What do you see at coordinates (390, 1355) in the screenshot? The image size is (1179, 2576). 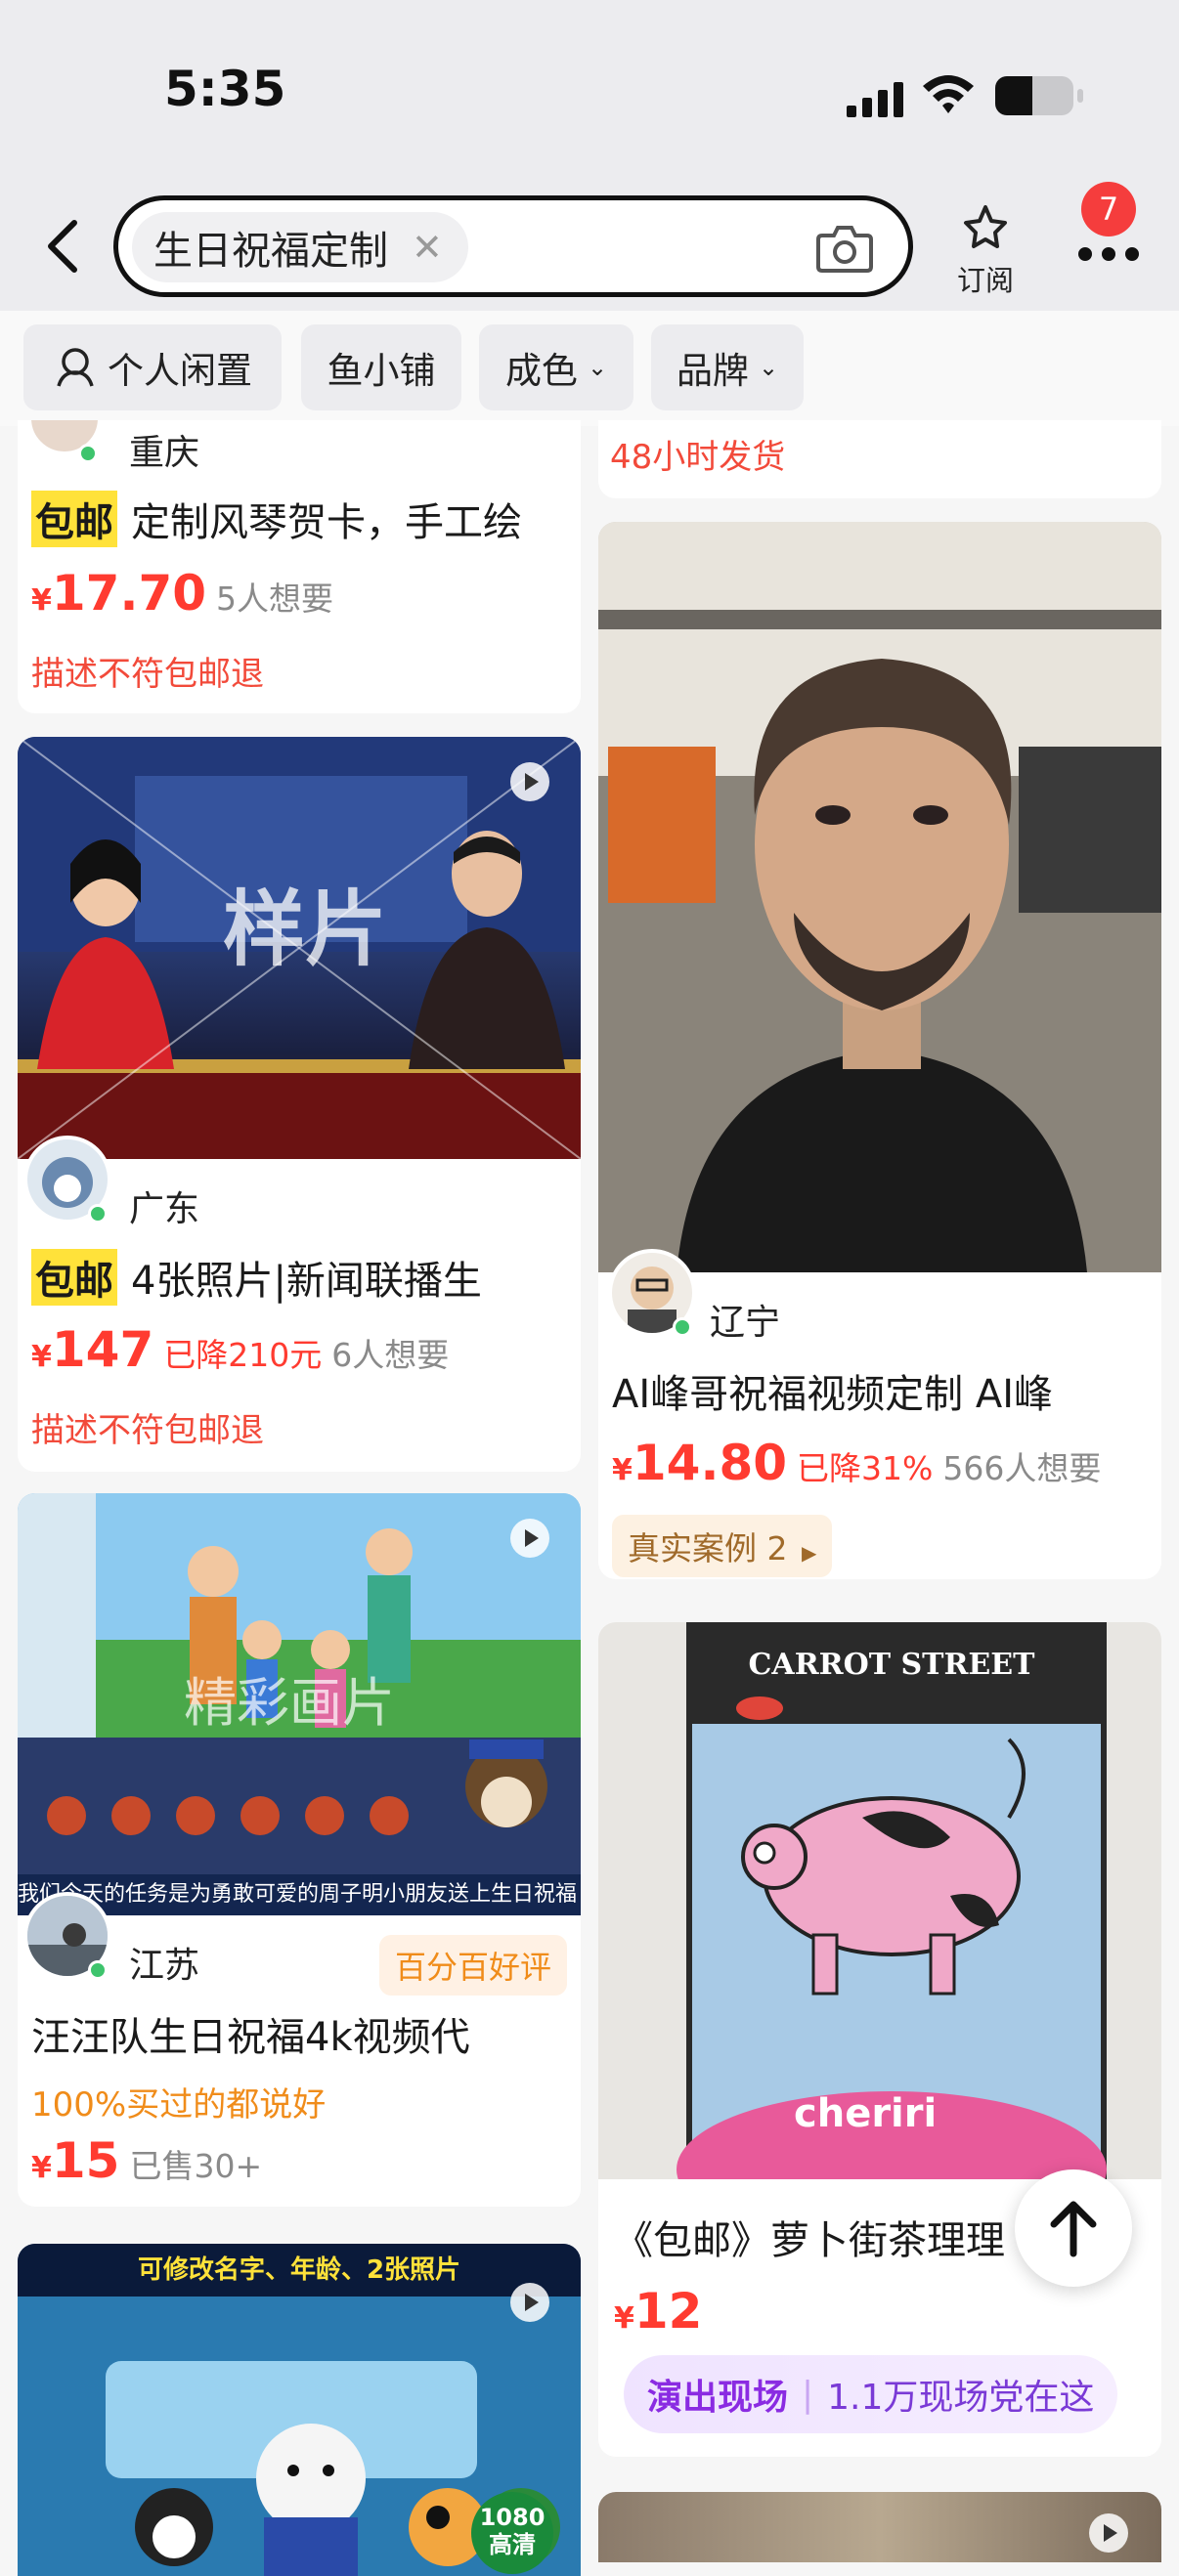 I see `wants-count: 6人想要` at bounding box center [390, 1355].